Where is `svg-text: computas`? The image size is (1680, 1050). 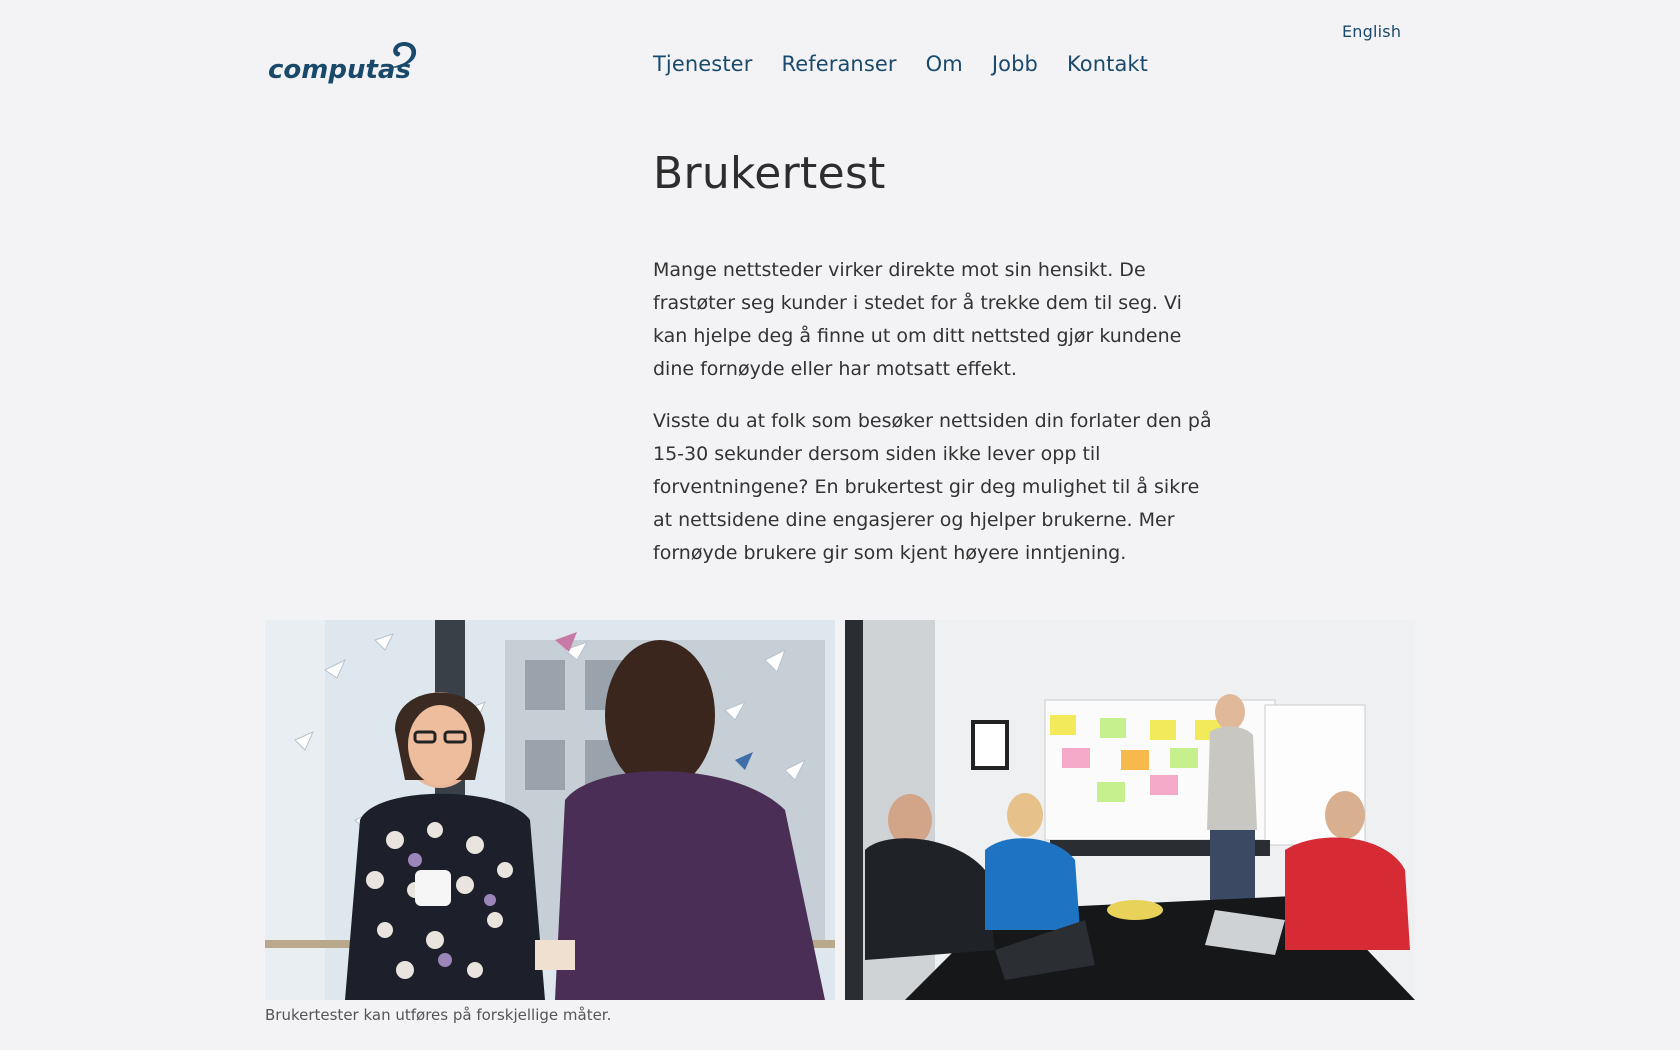
svg-text: computas is located at coordinates (339, 70).